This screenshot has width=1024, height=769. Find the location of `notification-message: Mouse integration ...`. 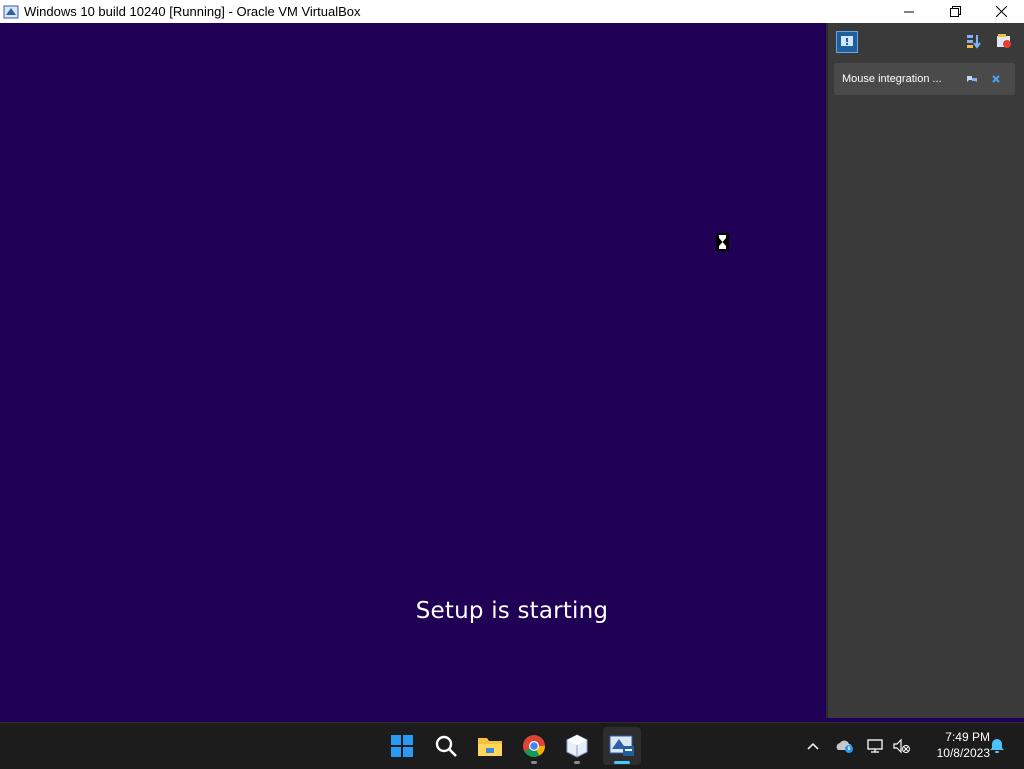

notification-message: Mouse integration ... is located at coordinates (892, 79).